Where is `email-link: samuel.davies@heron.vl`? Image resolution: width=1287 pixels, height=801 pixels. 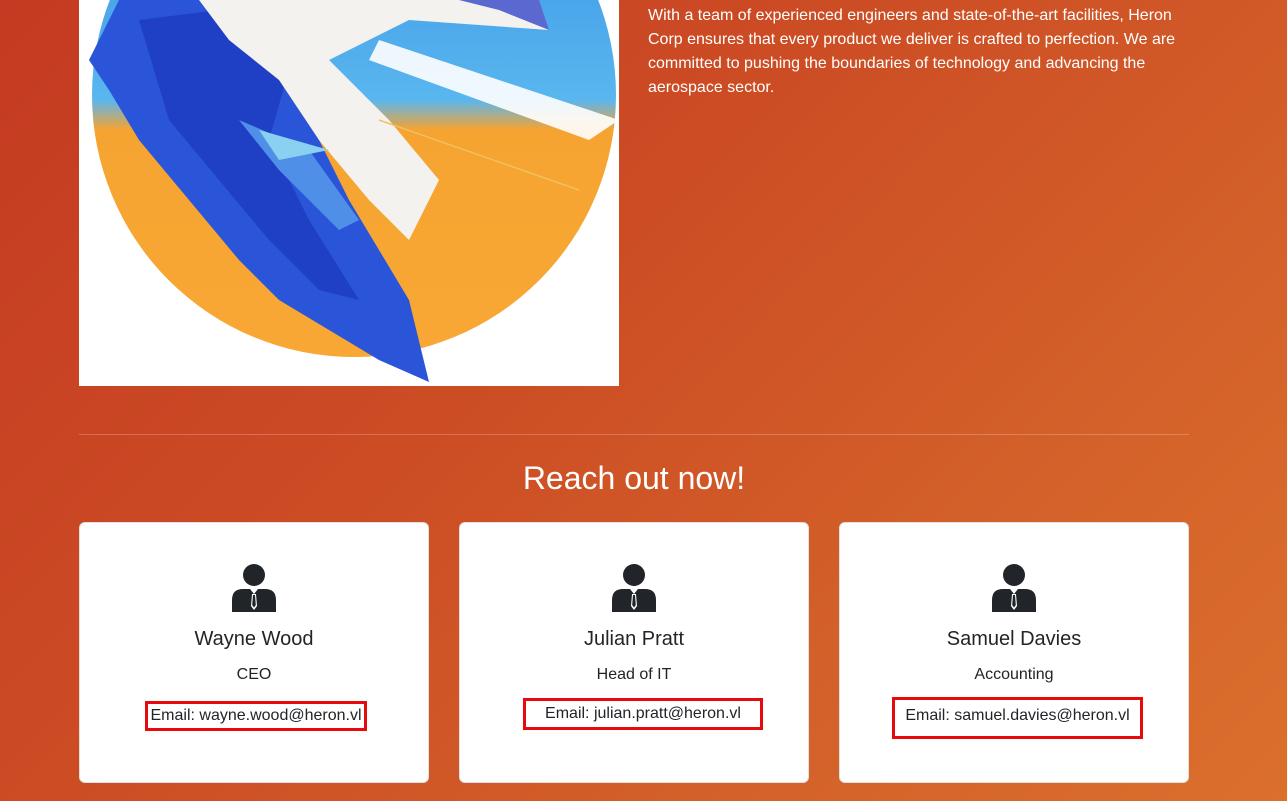 email-link: samuel.davies@heron.vl is located at coordinates (1041, 716).